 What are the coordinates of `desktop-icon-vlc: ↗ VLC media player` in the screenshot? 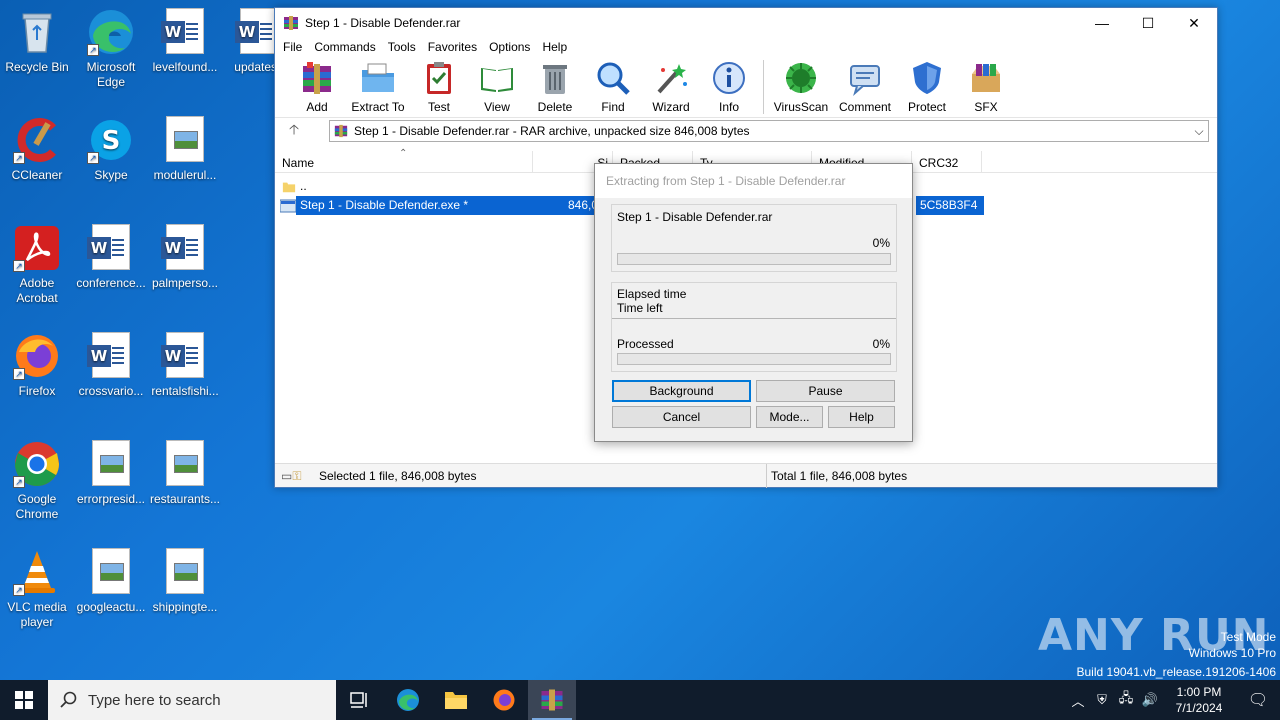 It's located at (37, 589).